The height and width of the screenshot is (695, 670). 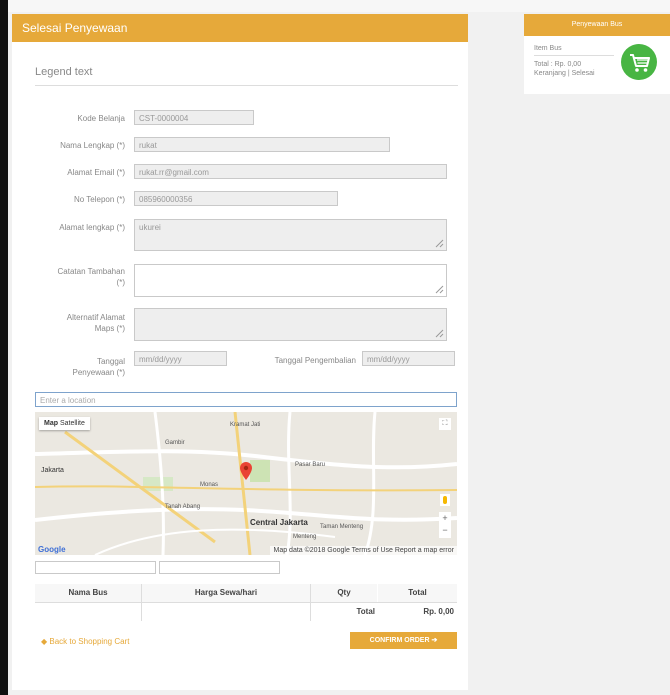 What do you see at coordinates (209, 485) in the screenshot?
I see `map-label: Monas` at bounding box center [209, 485].